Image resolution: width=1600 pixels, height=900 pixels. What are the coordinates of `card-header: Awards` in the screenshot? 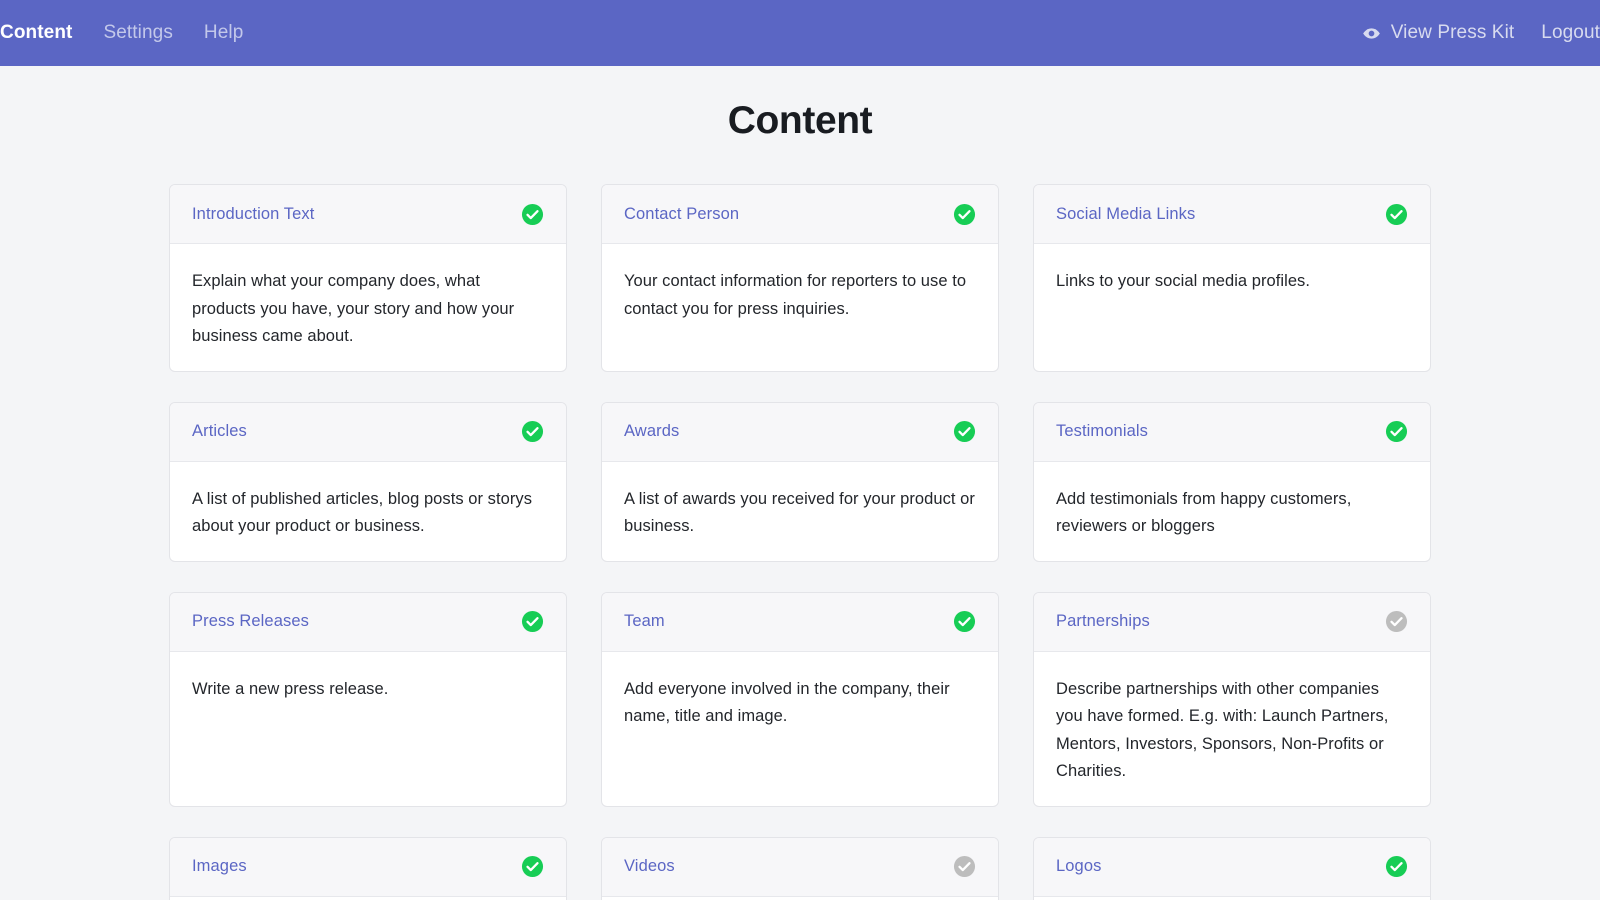 It's located at (800, 432).